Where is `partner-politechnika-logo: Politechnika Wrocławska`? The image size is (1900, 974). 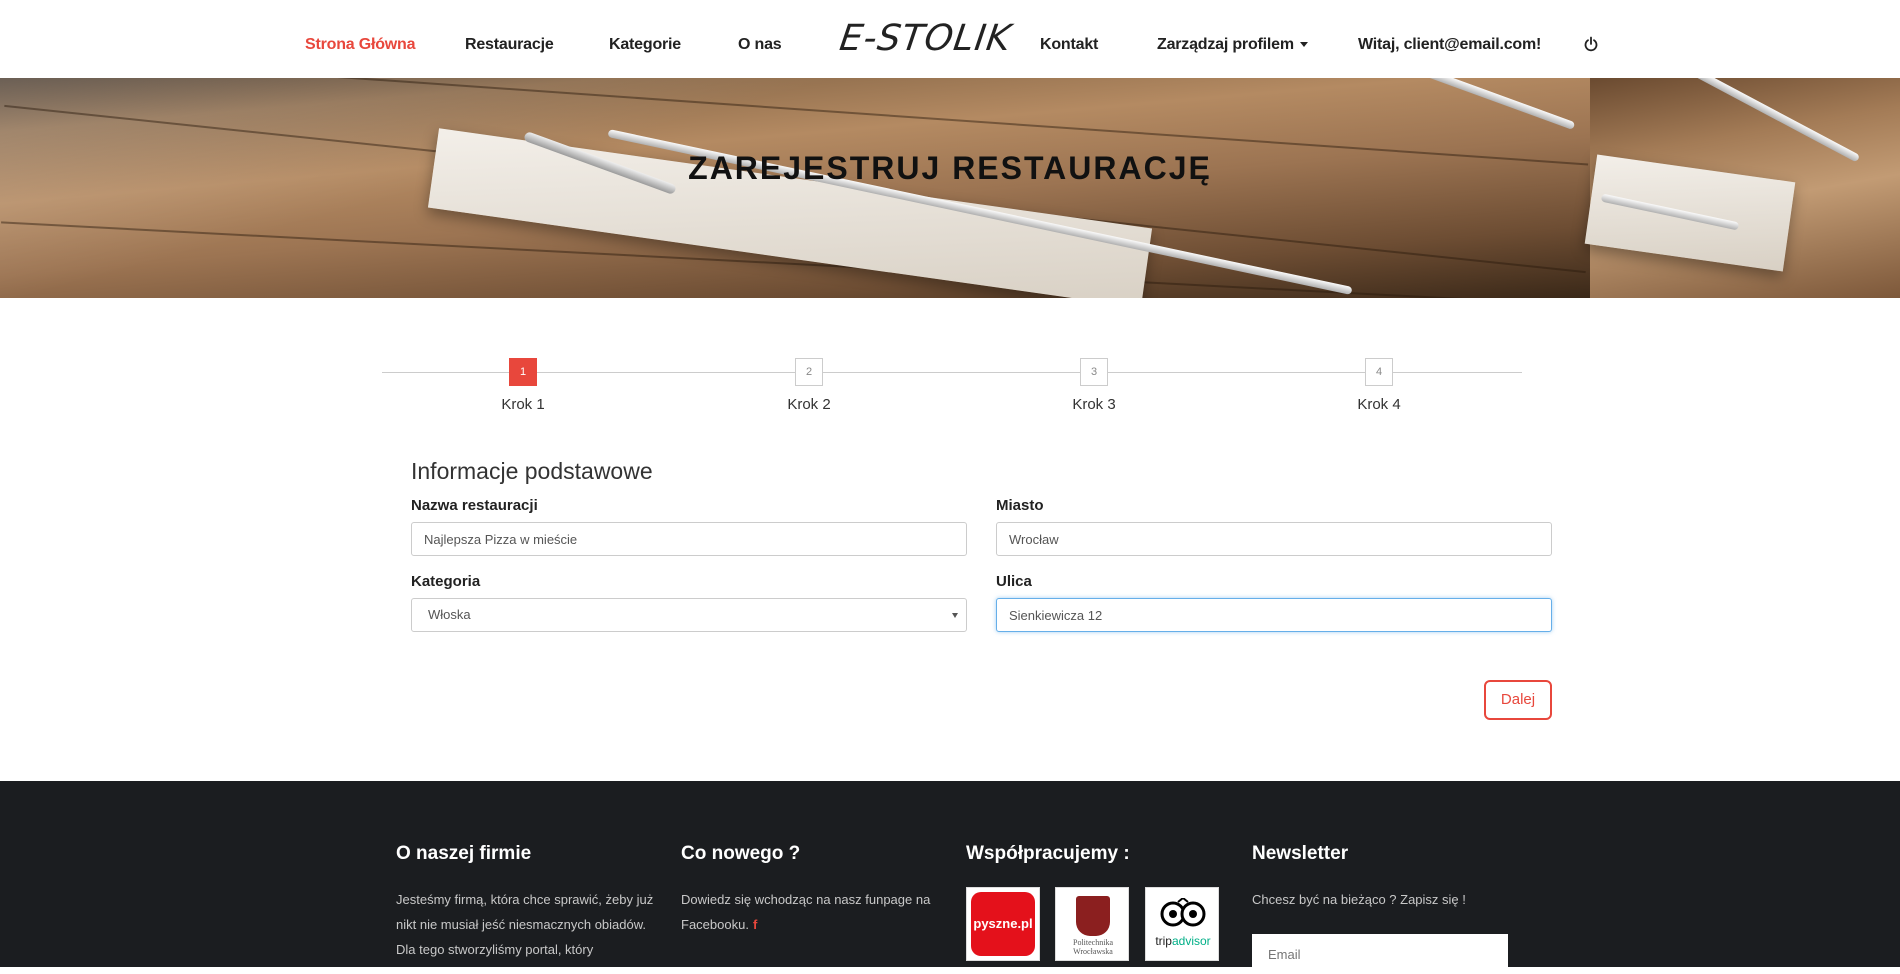
partner-politechnika-logo: Politechnika Wrocławska is located at coordinates (1092, 924).